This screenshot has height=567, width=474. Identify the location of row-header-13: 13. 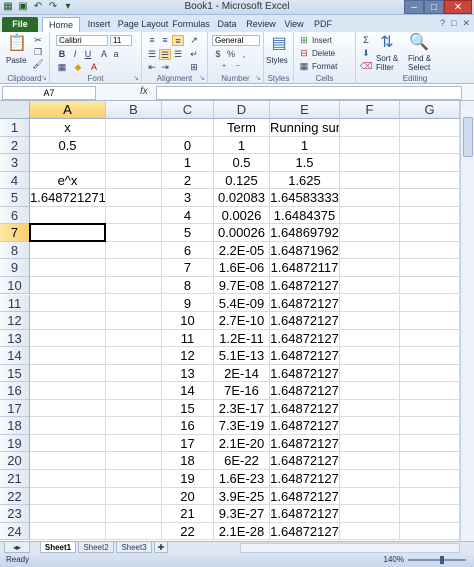
(15, 338).